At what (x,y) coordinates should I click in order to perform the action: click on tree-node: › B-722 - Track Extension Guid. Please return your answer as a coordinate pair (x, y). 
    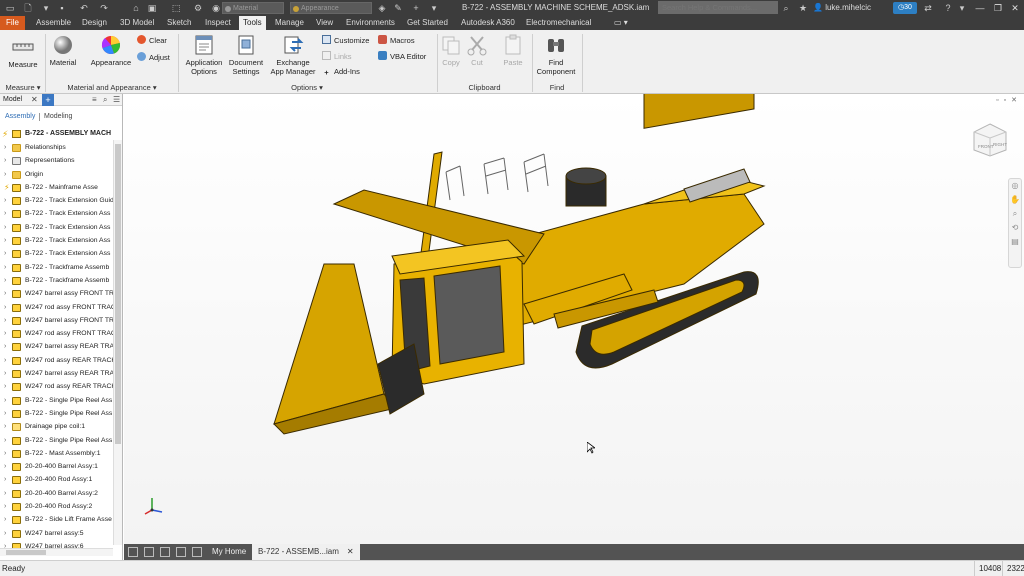
    Looking at the image, I should click on (56, 200).